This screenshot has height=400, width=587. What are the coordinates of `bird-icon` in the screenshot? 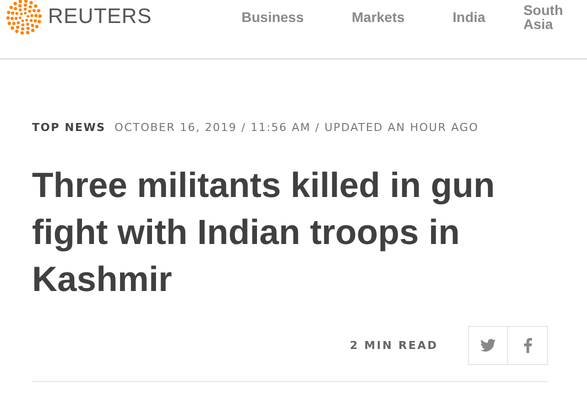 It's located at (488, 345).